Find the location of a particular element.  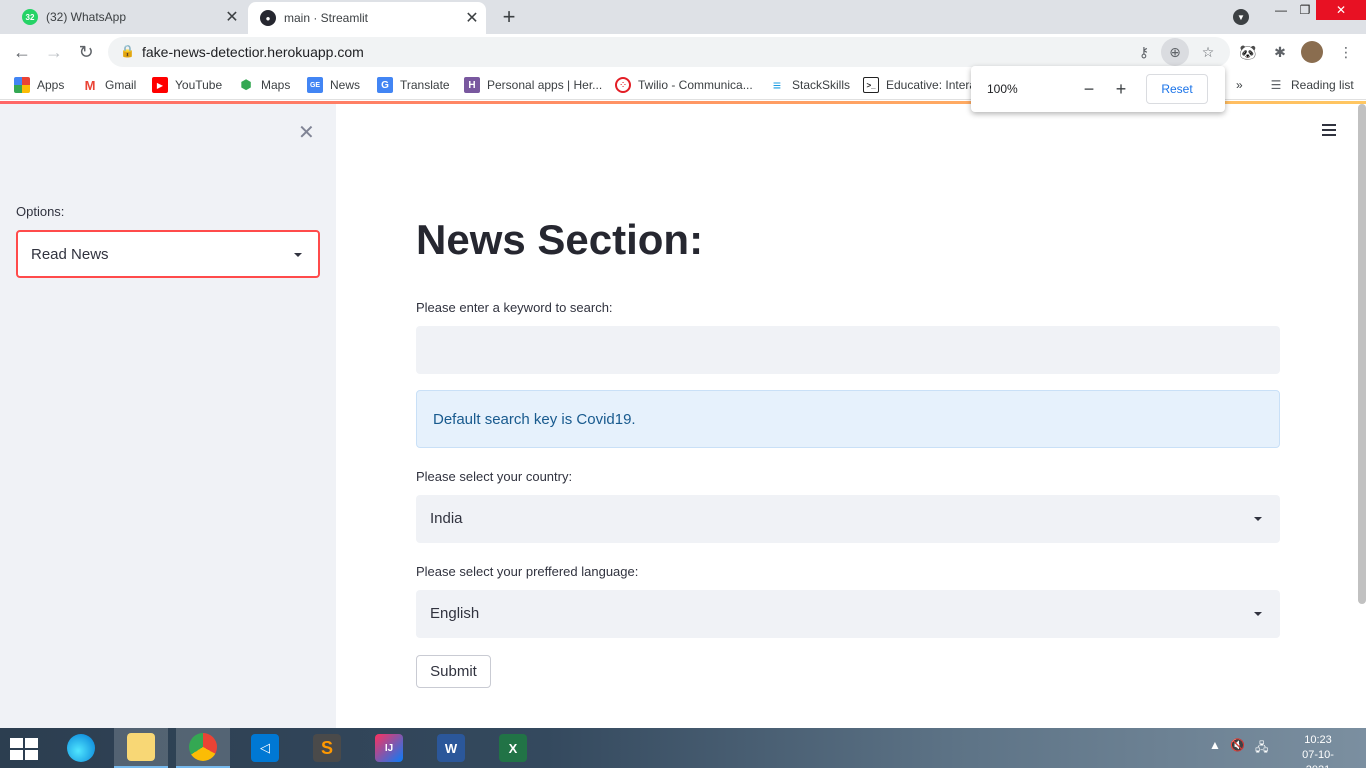

bookmark-maps: ⬢ Maps is located at coordinates (264, 85).